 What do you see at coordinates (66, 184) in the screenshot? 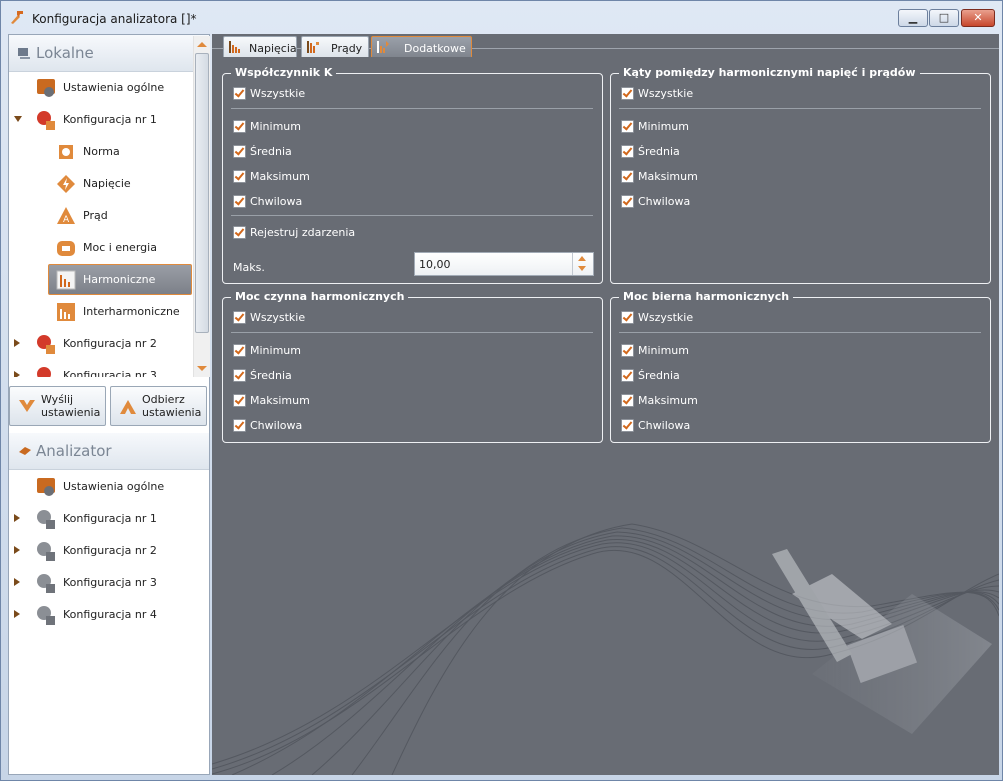
I see `voltage-icon` at bounding box center [66, 184].